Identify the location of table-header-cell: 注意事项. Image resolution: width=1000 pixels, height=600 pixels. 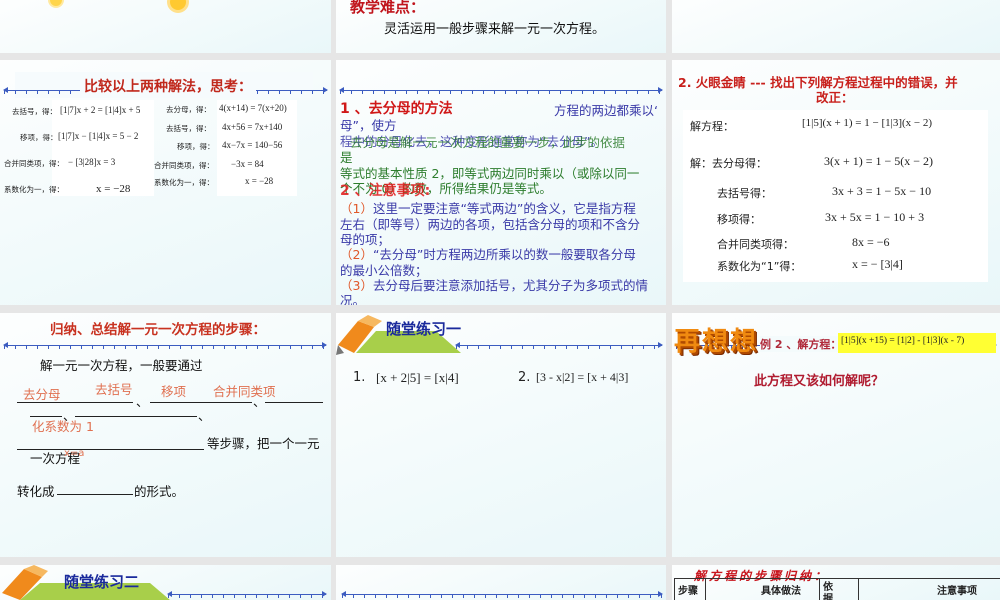
(957, 591).